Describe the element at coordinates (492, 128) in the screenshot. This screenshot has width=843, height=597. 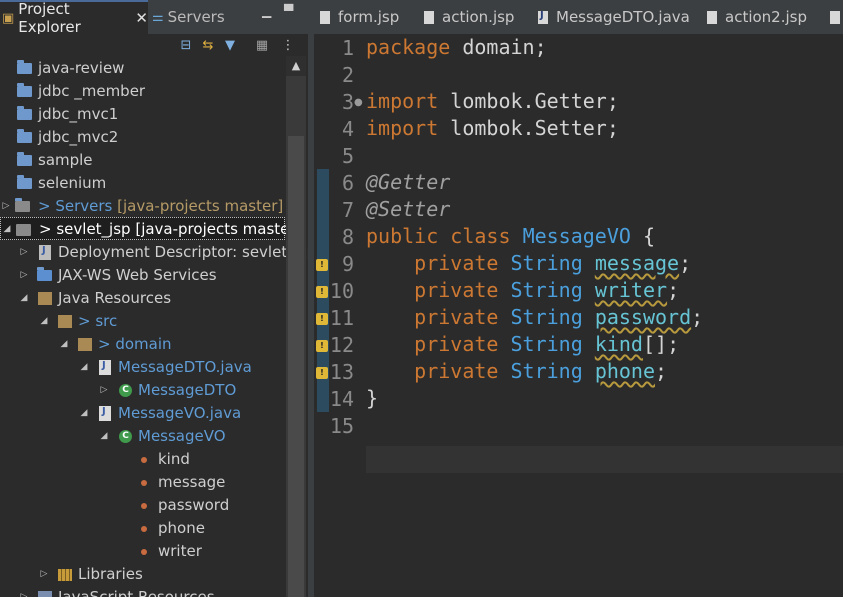
I see `code-line-4: import lombok.Setter;` at that location.